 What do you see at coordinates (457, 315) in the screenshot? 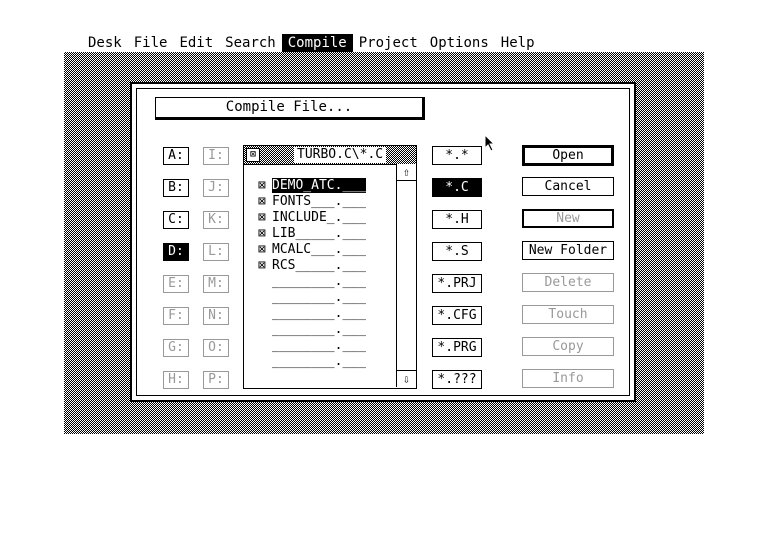
I see `filter-button: *.CFG` at bounding box center [457, 315].